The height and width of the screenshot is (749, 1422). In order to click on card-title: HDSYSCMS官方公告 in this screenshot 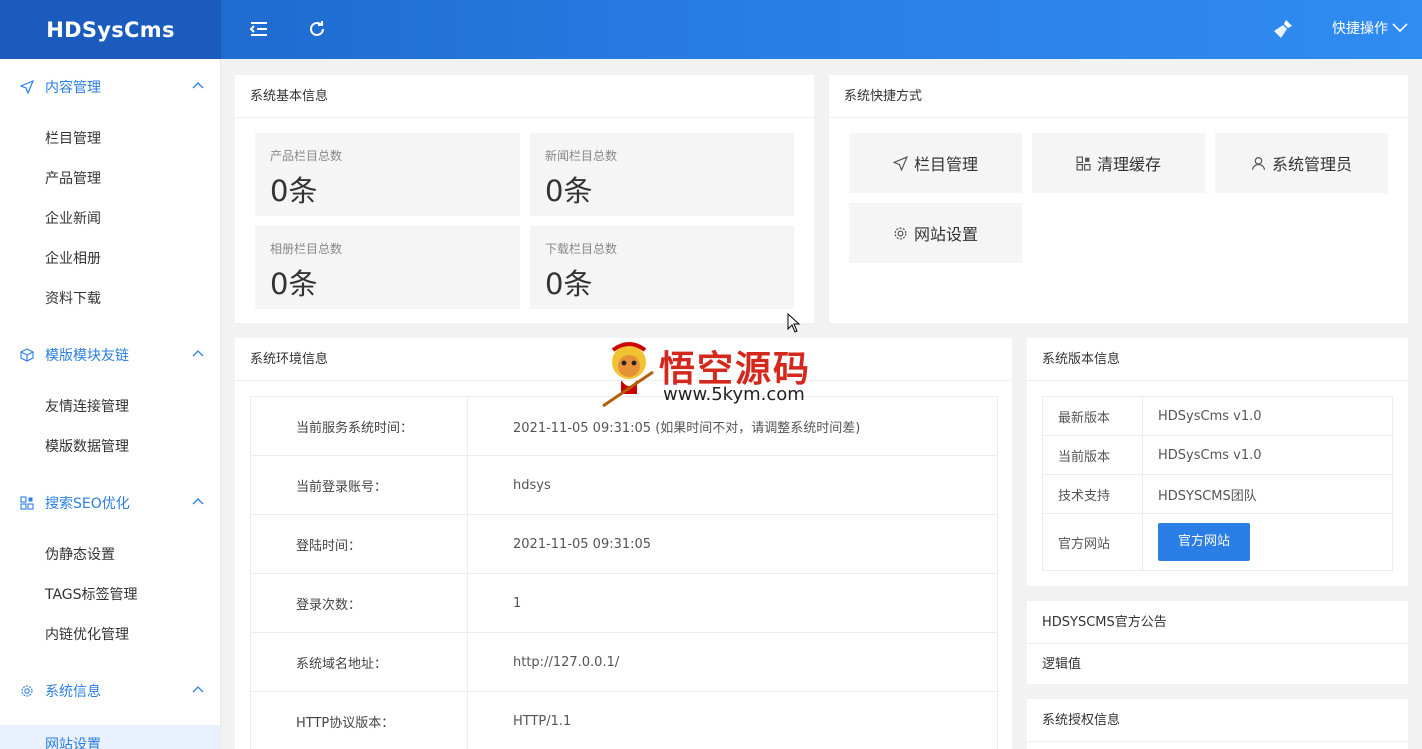, I will do `click(1217, 622)`.